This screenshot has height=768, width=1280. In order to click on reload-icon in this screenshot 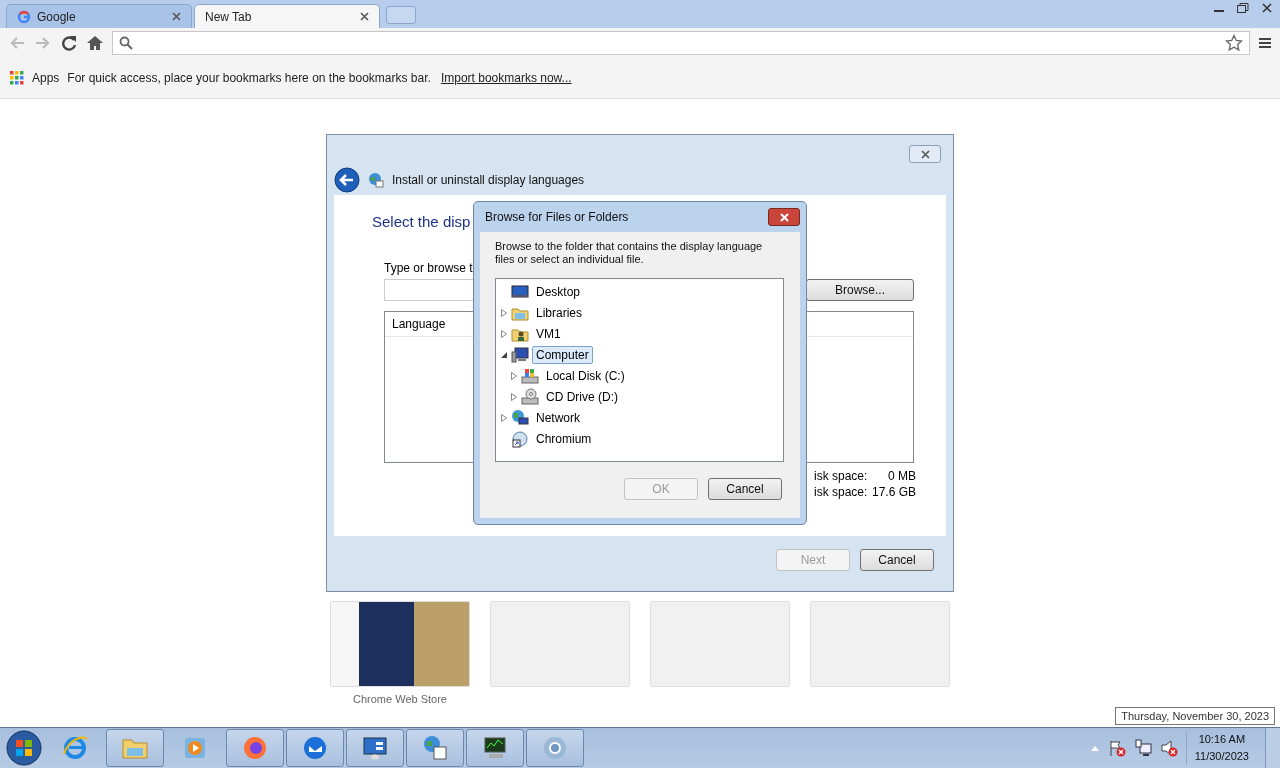, I will do `click(69, 43)`.